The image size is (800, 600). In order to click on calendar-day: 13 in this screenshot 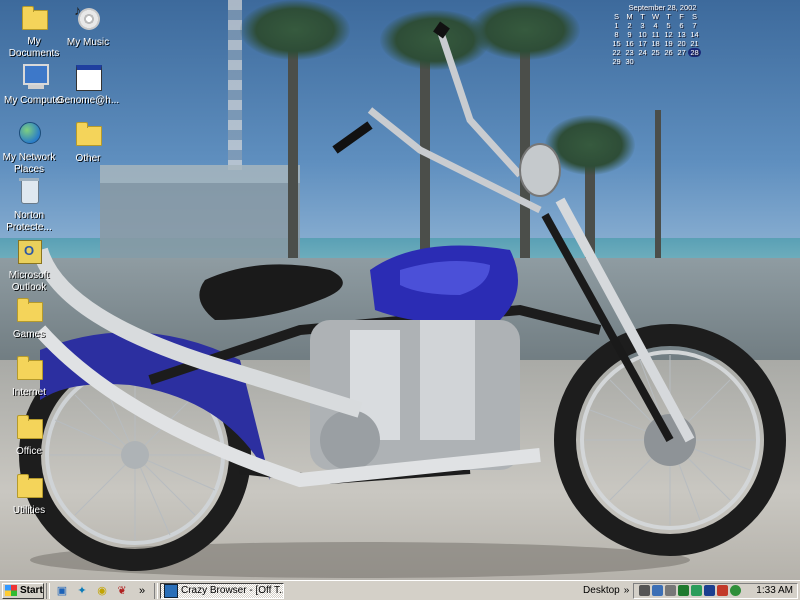, I will do `click(681, 34)`.